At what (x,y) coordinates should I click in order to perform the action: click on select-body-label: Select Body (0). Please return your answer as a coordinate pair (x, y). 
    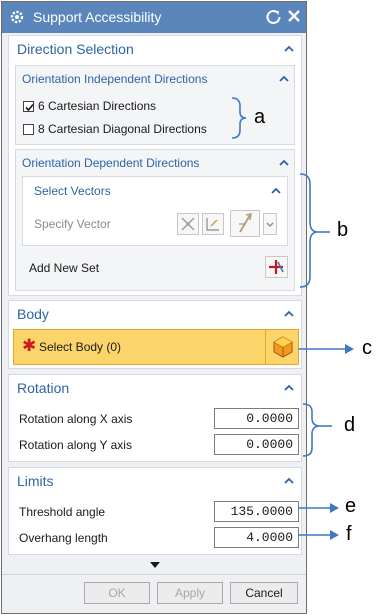
    Looking at the image, I should click on (80, 347).